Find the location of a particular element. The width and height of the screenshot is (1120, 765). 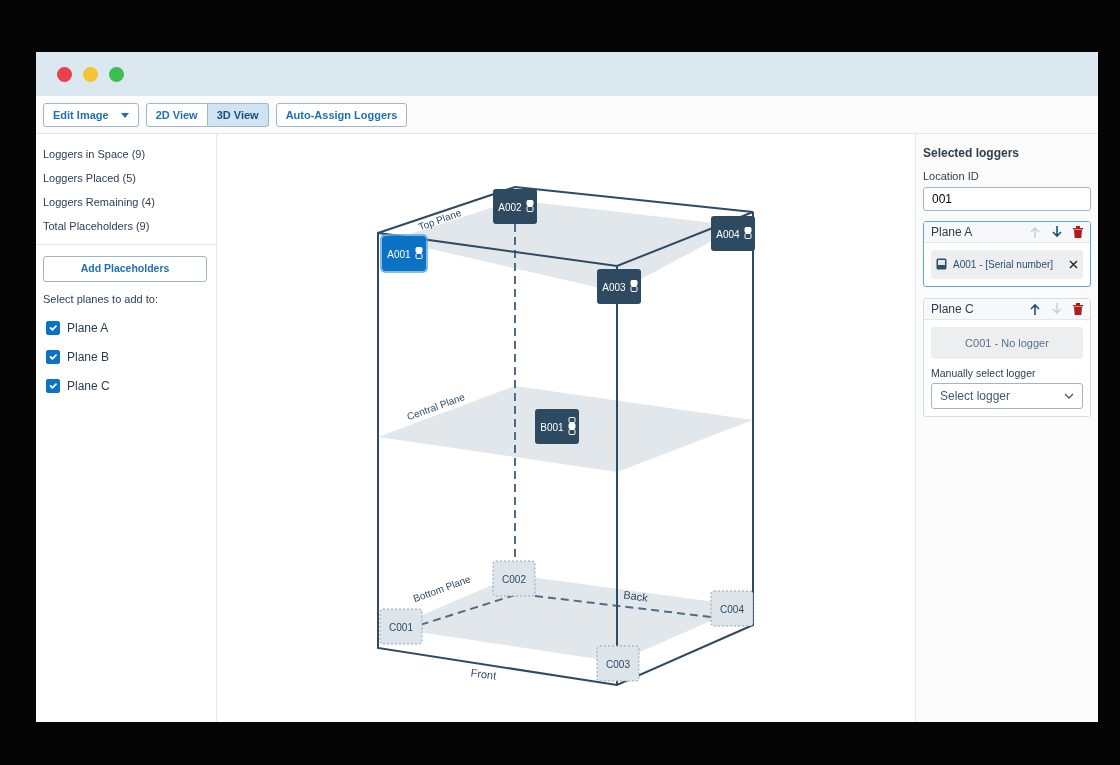

plane-card: Plane C C001 - No logger Manually select logger Select logger is located at coordinates (1007, 357).